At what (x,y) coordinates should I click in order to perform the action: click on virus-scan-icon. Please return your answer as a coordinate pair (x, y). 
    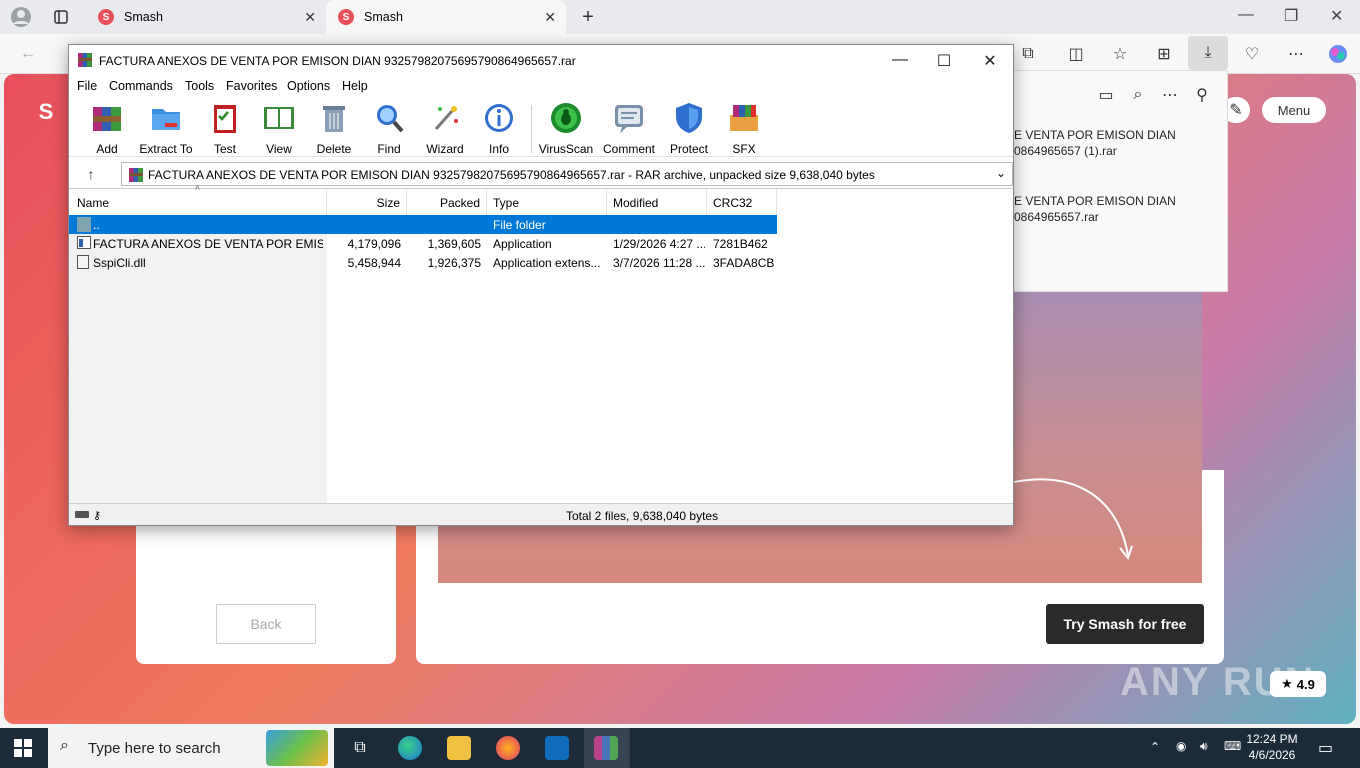
    Looking at the image, I should click on (566, 118).